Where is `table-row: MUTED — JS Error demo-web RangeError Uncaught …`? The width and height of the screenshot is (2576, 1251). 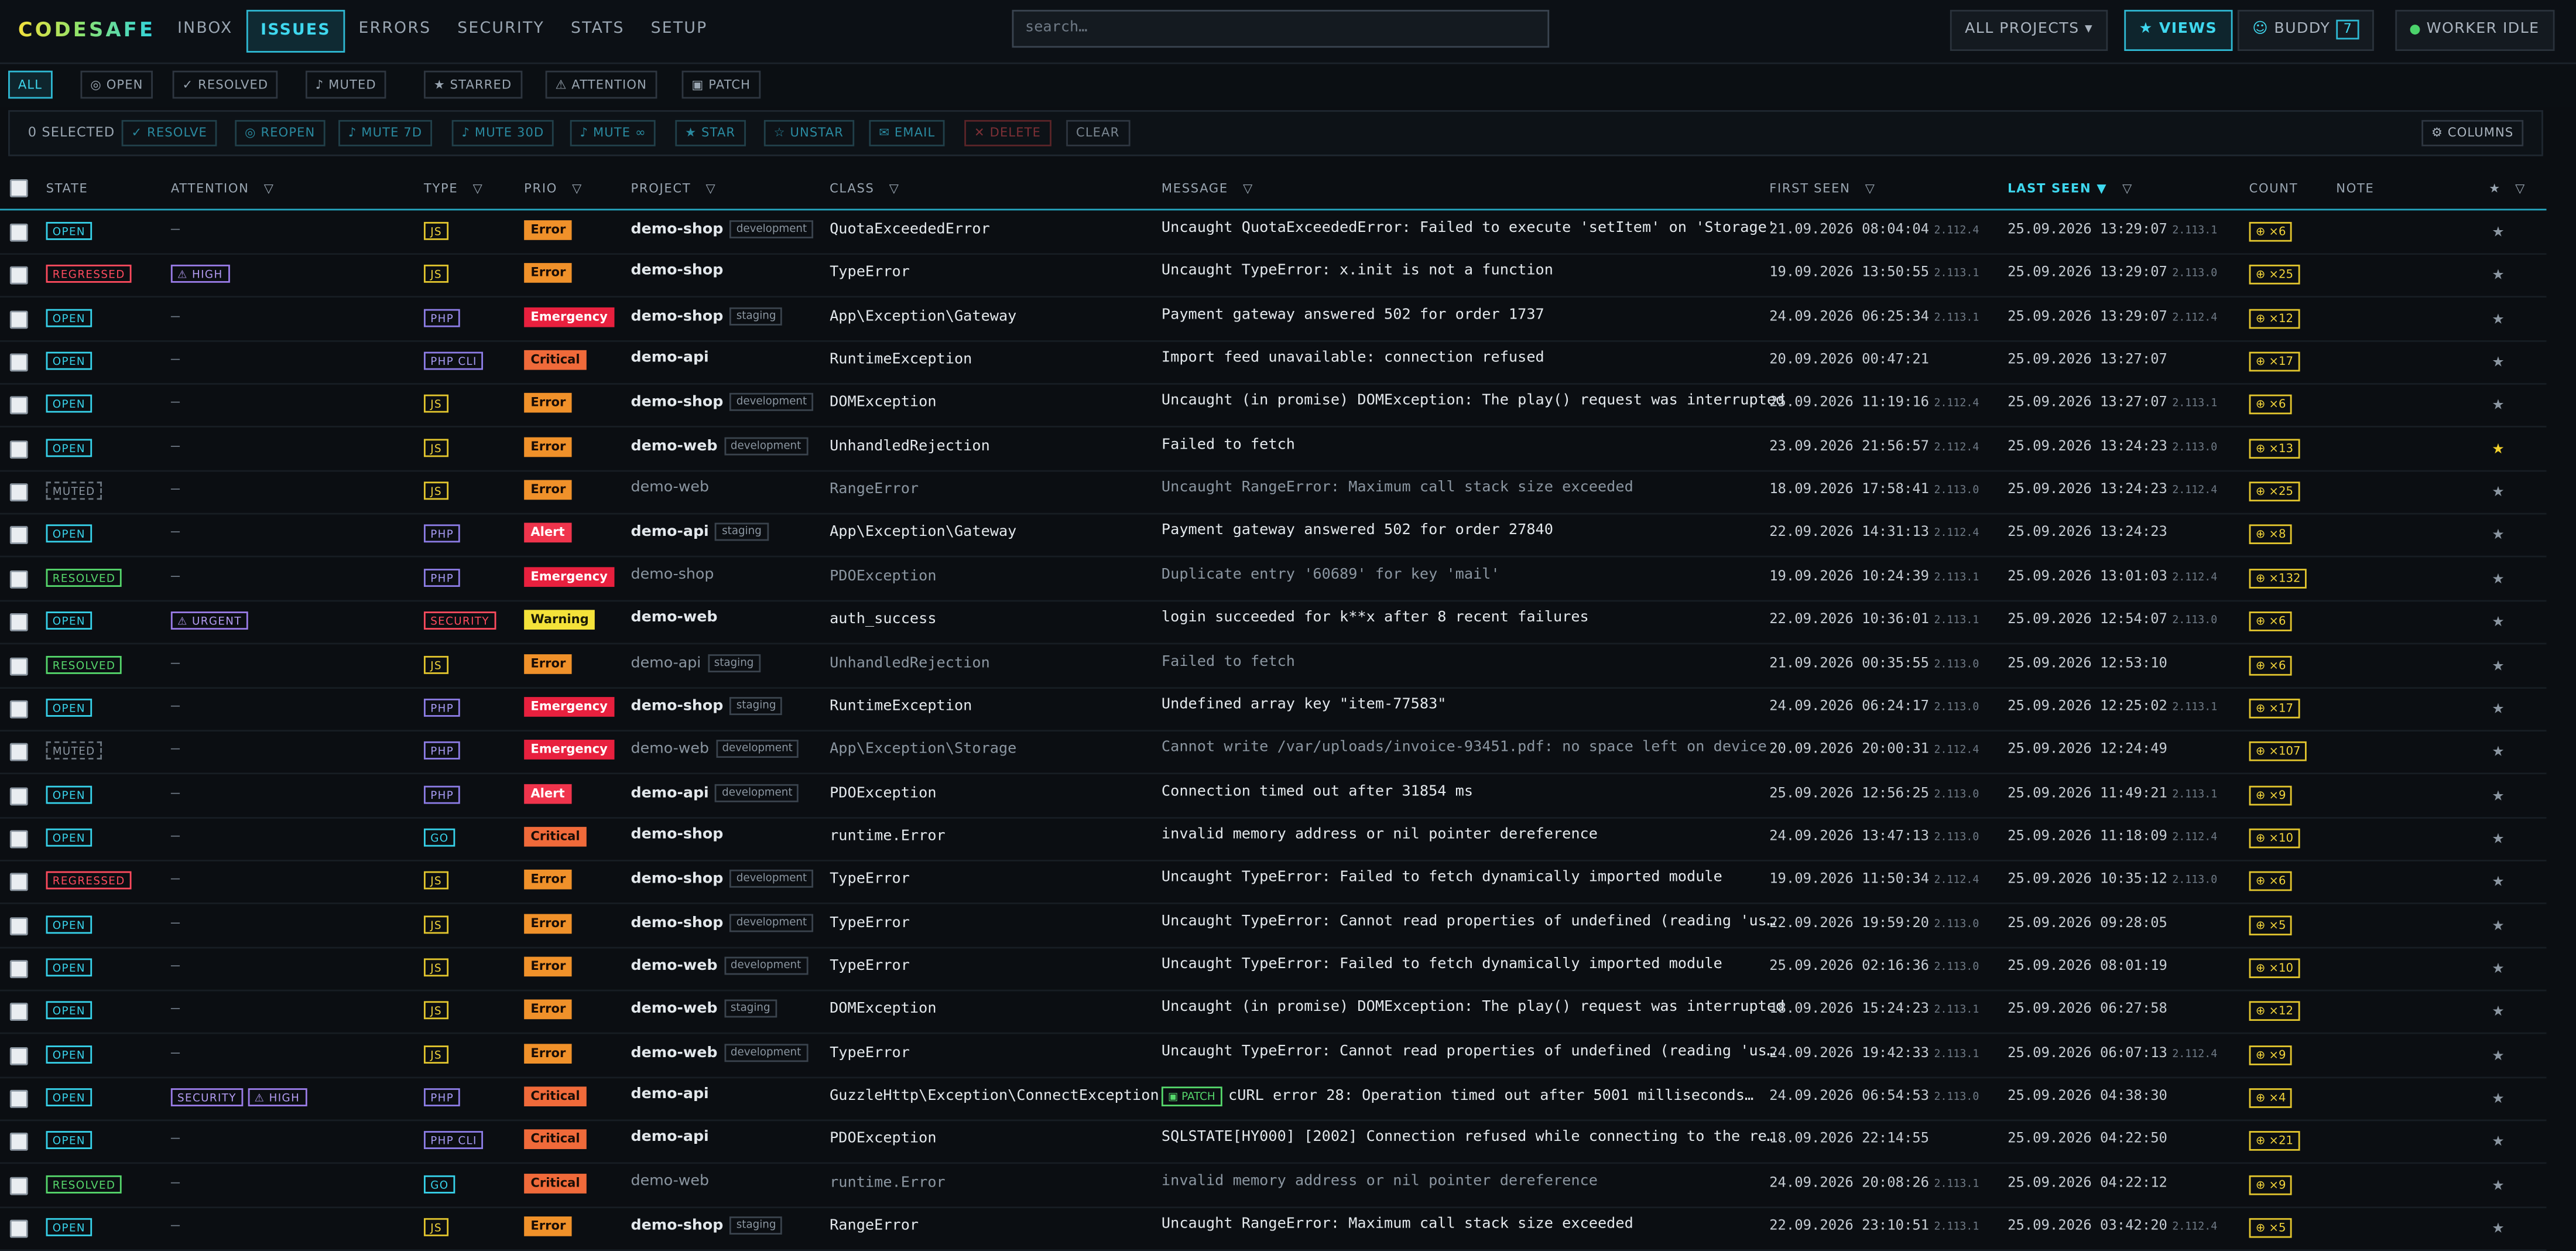
table-row: MUTED — JS Error demo-web RangeError Uncaught … is located at coordinates (1273, 492).